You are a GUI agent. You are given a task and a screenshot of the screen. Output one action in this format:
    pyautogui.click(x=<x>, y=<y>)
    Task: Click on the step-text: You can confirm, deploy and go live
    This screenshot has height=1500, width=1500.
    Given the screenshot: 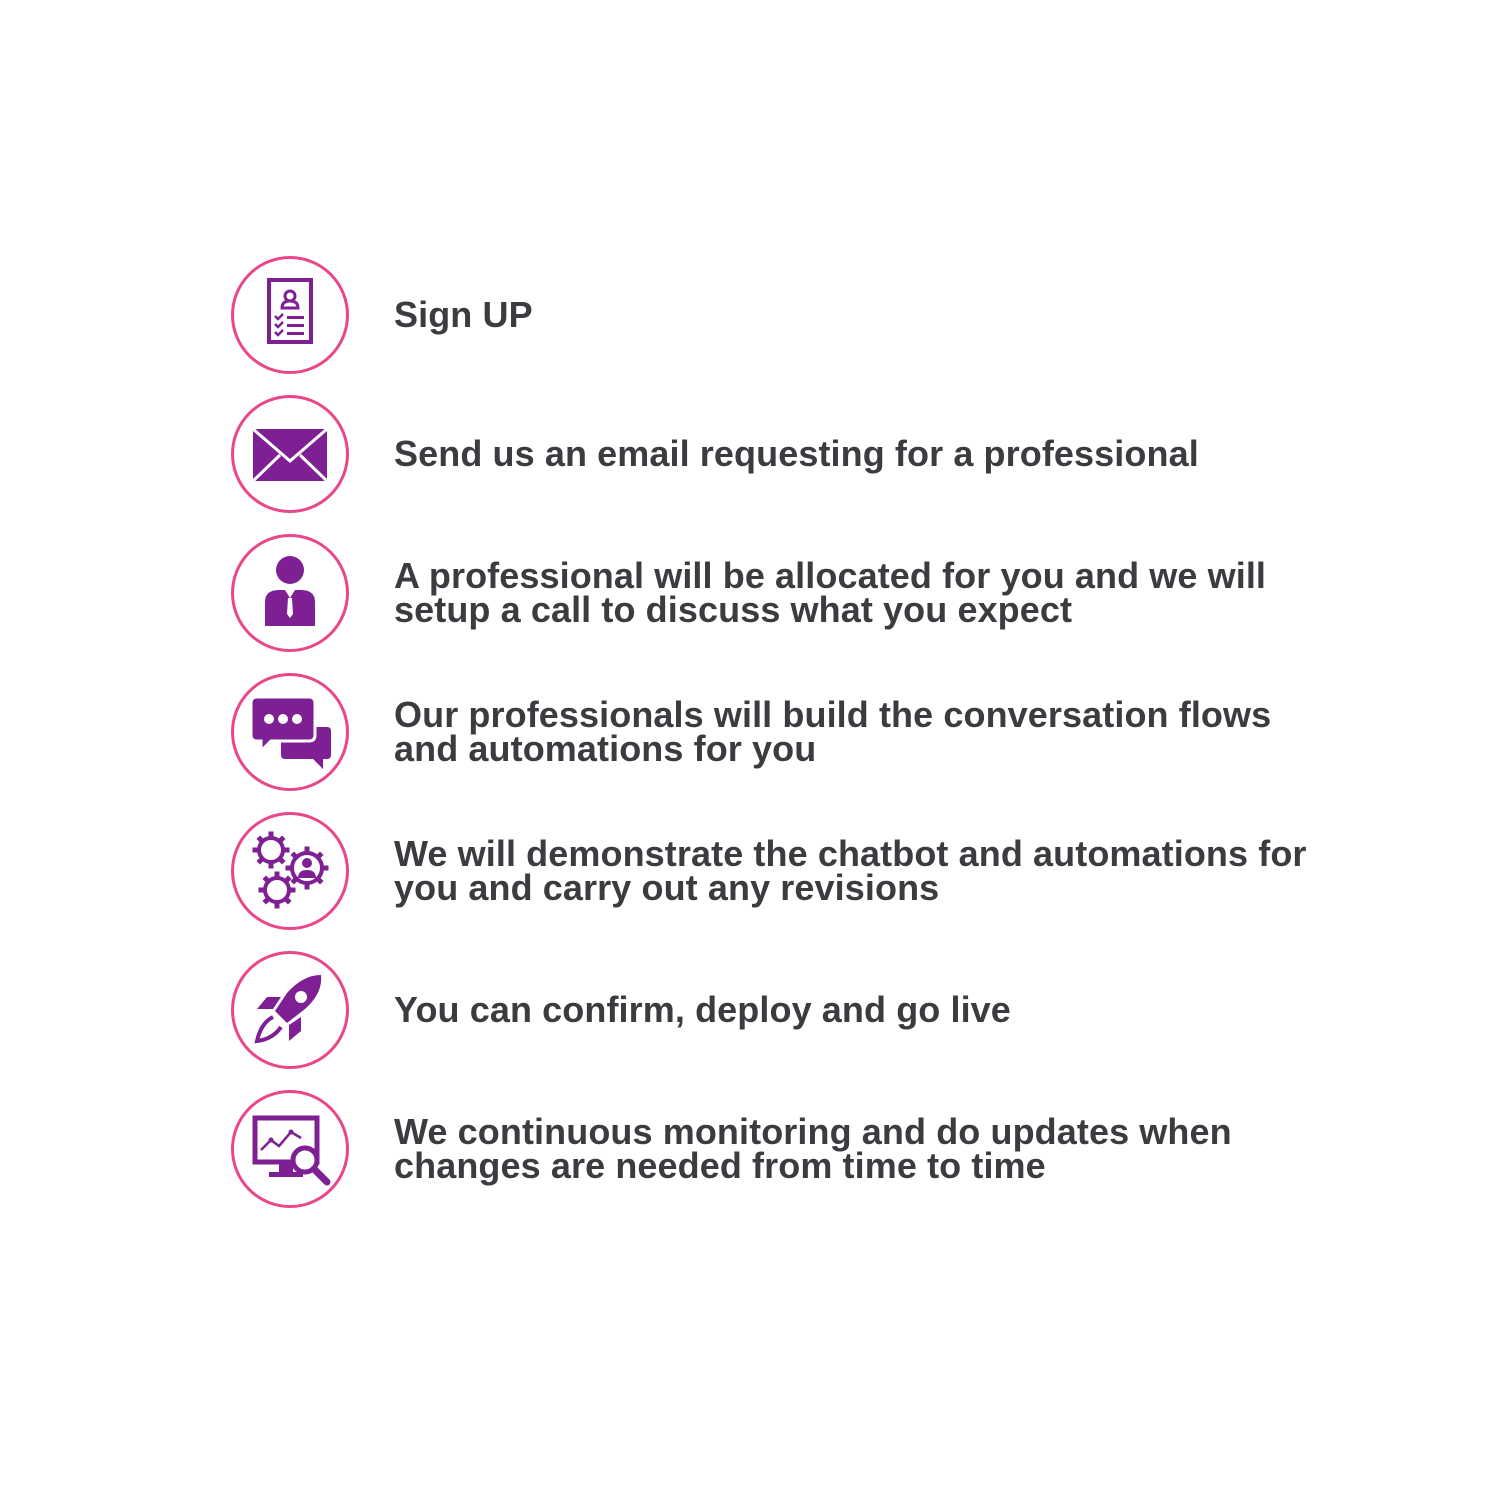 What is the action you would take?
    pyautogui.click(x=854, y=1010)
    